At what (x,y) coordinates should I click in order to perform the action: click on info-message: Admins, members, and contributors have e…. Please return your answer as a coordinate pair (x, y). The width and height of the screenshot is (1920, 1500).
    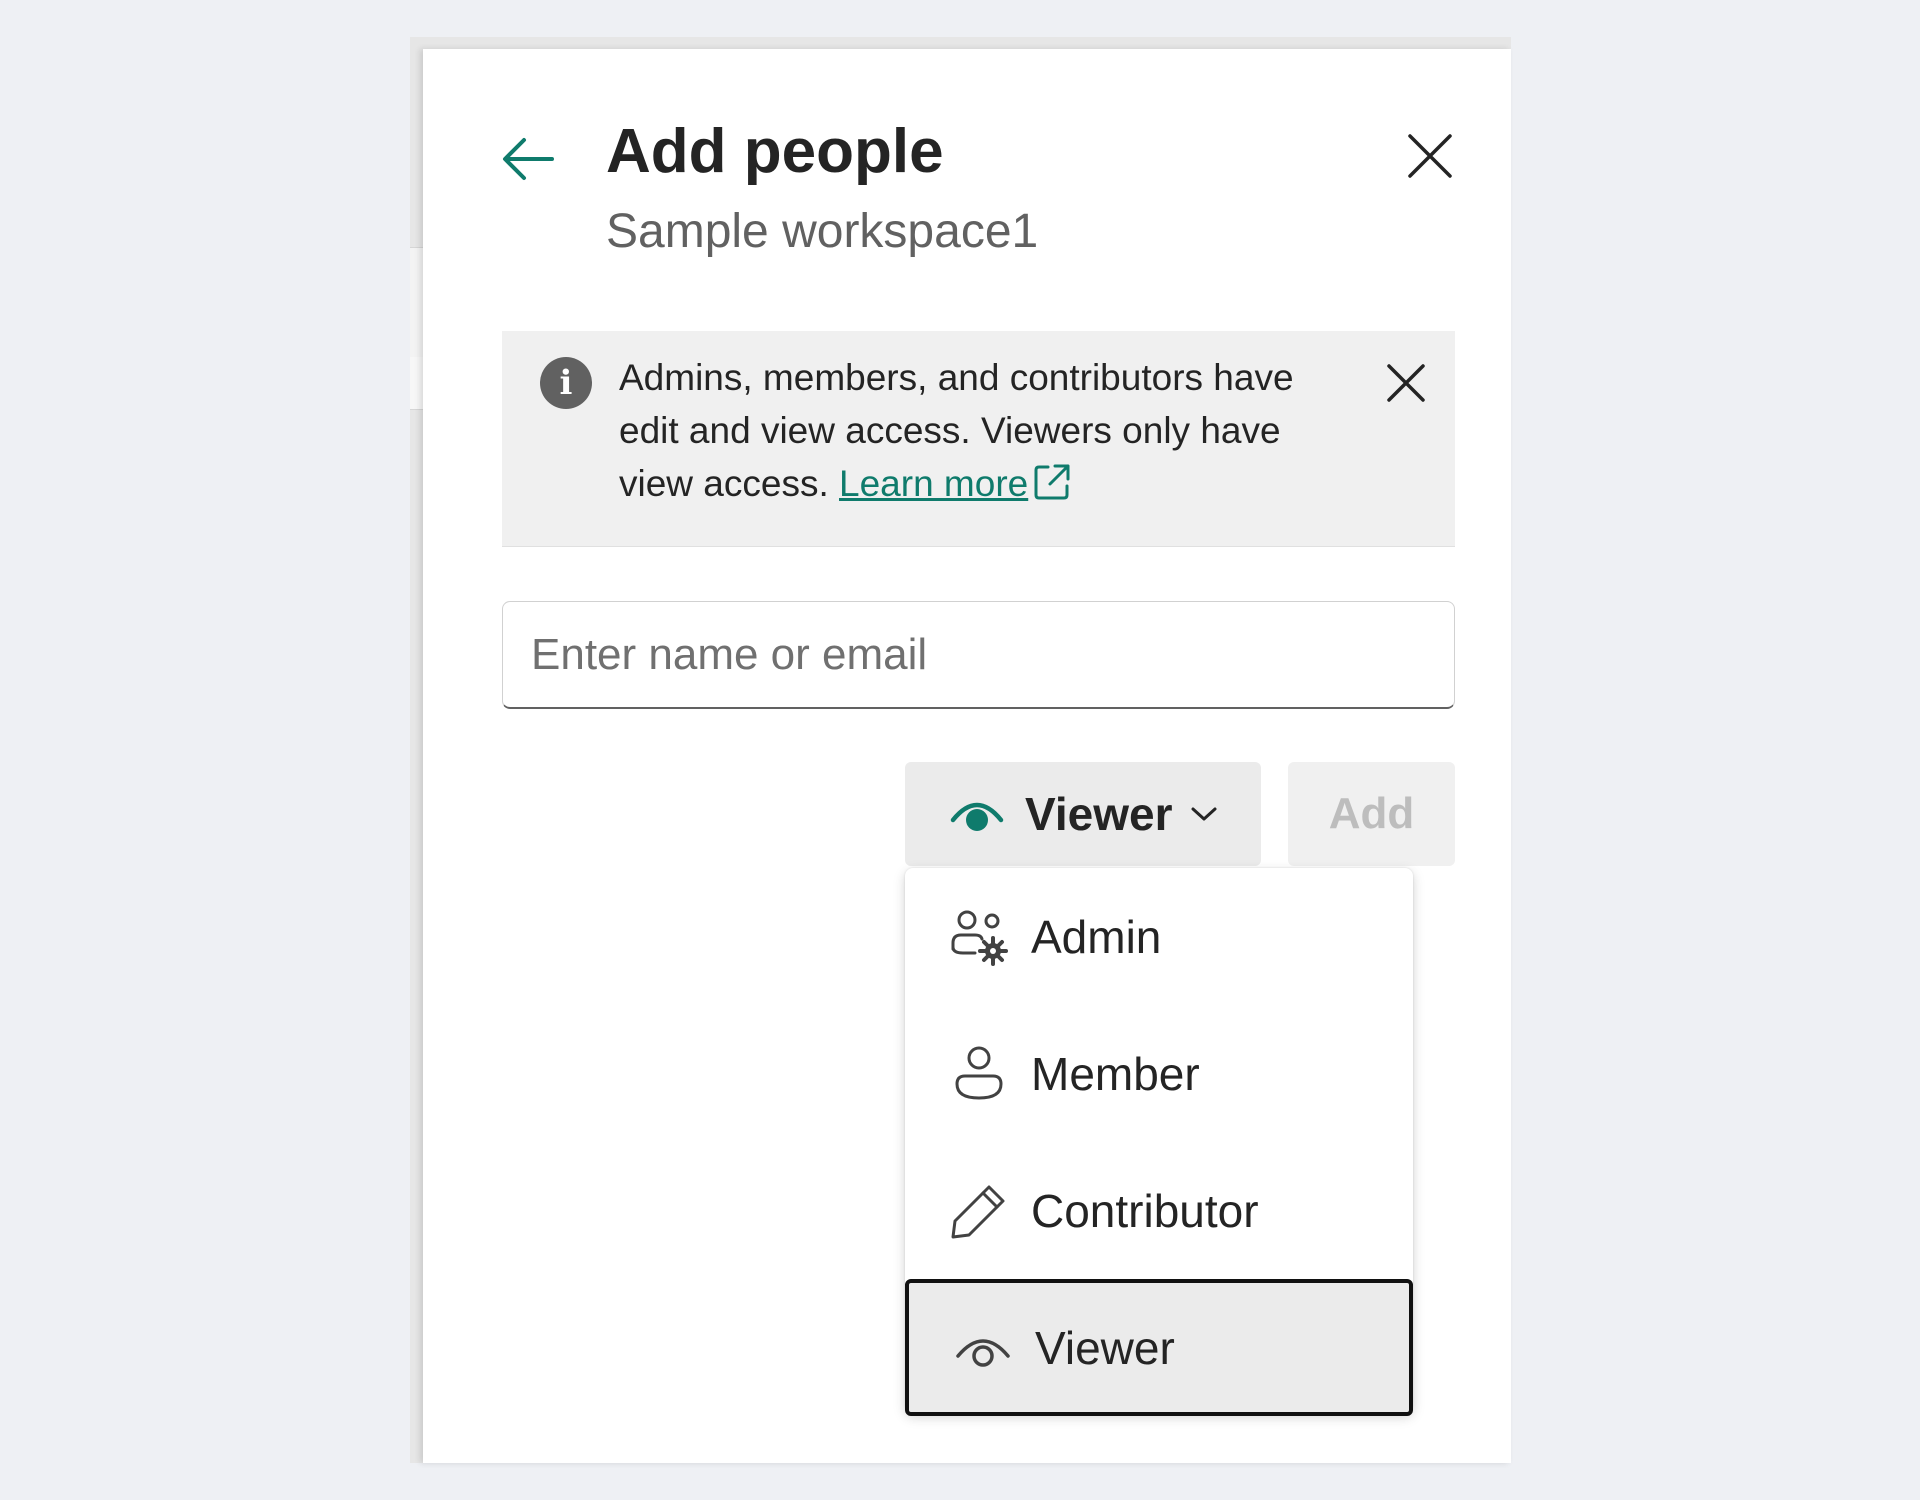
    Looking at the image, I should click on (989, 430).